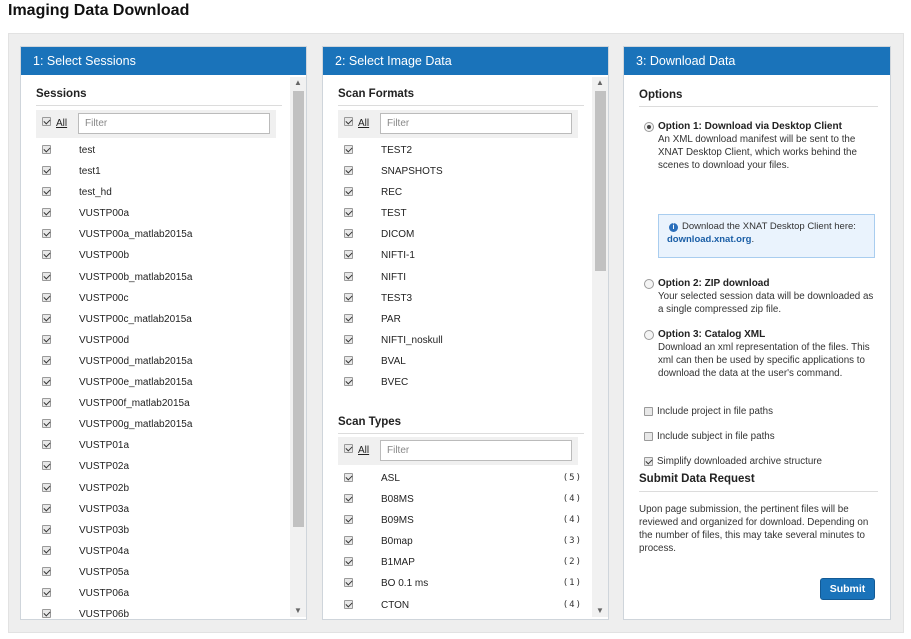 This screenshot has width=911, height=639. Describe the element at coordinates (159, 280) in the screenshot. I see `list-item: VUSTP00b_matlab2015a` at that location.